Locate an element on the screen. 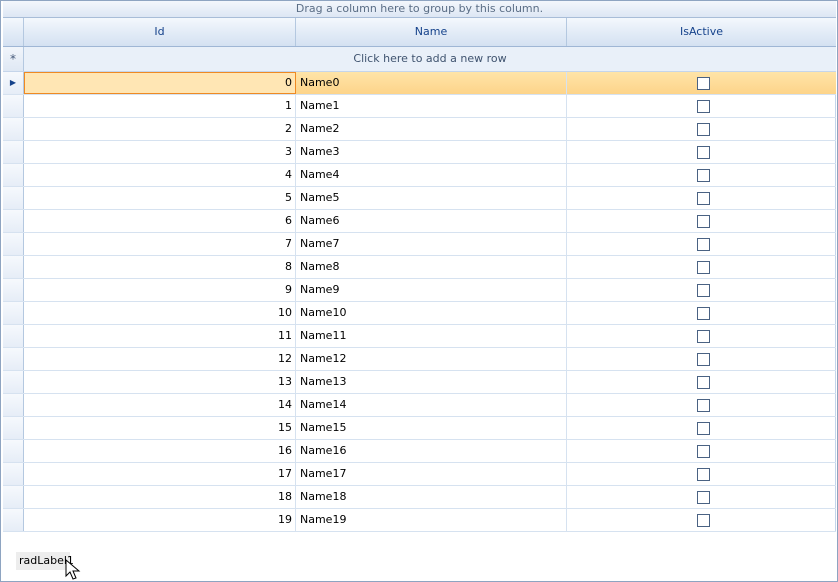 Image resolution: width=838 pixels, height=582 pixels. table-row: 14 Name14 is located at coordinates (419, 405).